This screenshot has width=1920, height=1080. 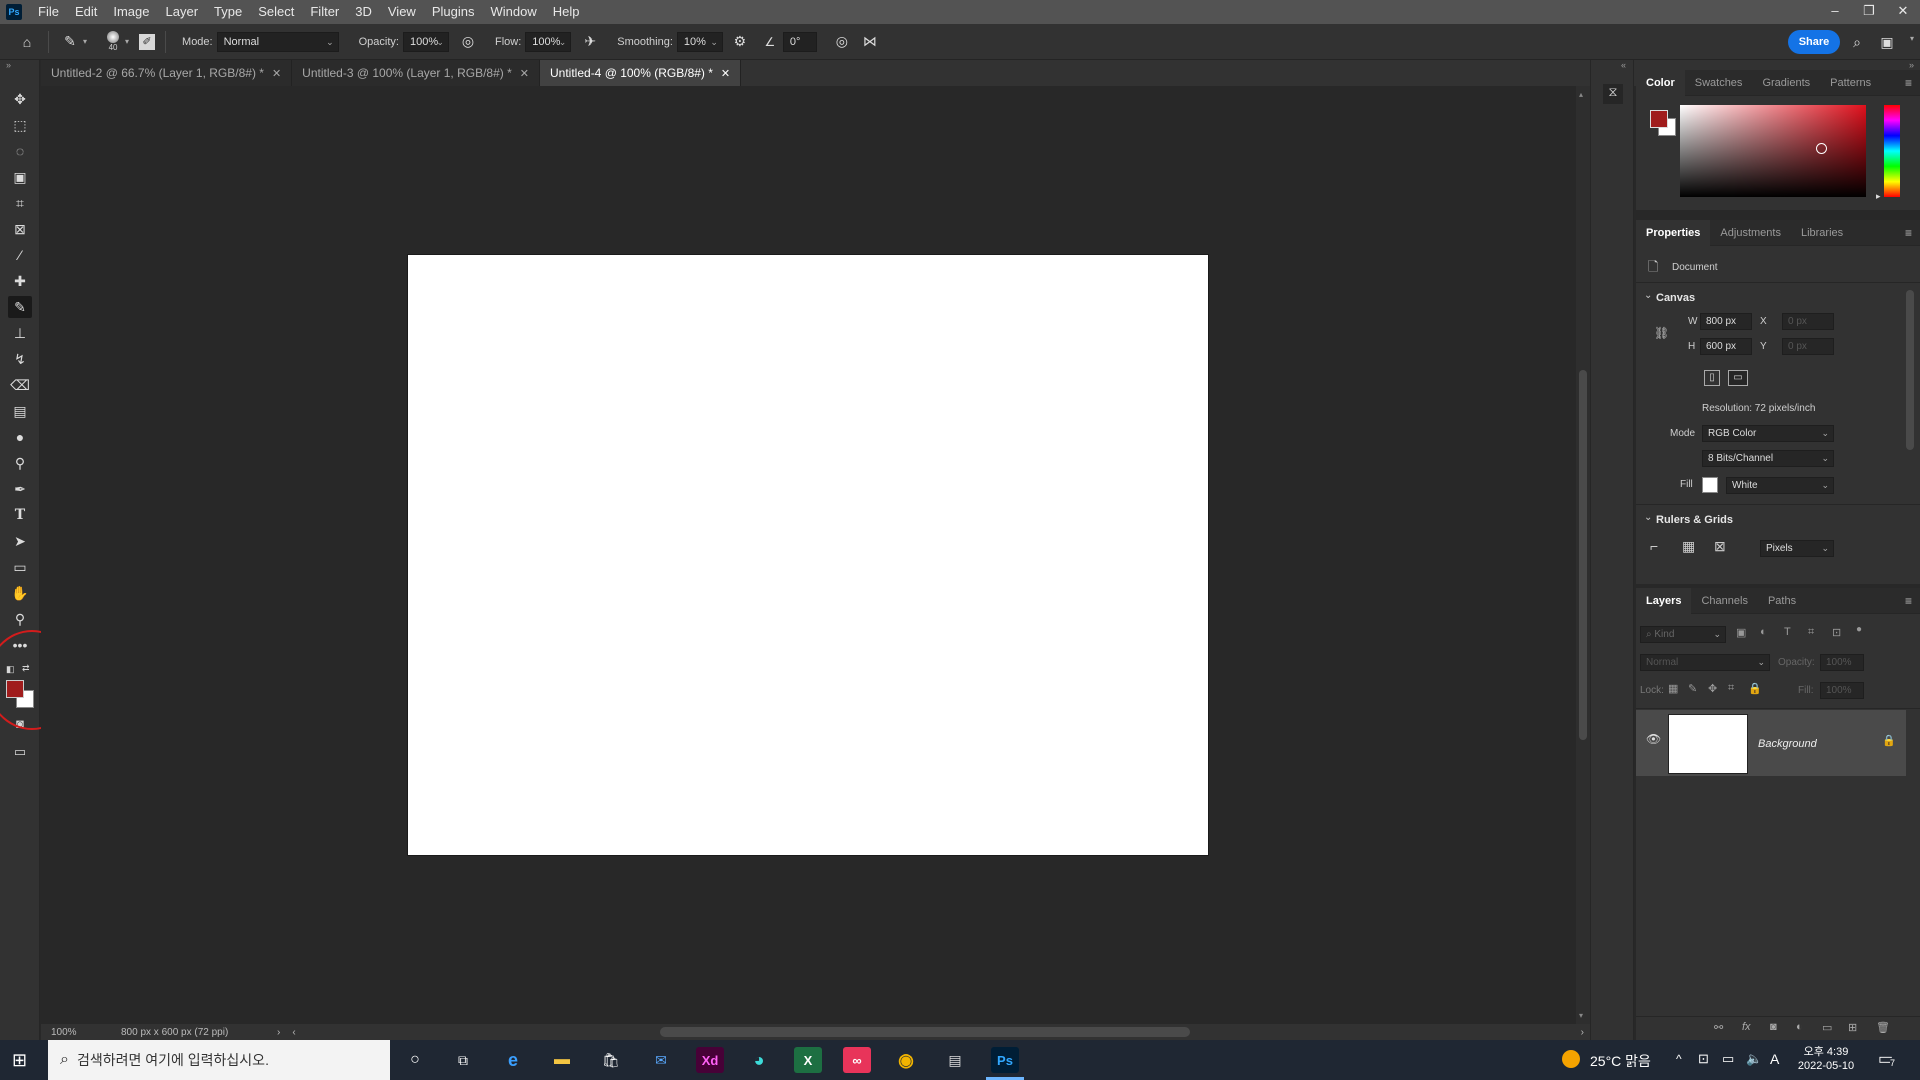 What do you see at coordinates (1814, 42) in the screenshot?
I see `share-button: Share` at bounding box center [1814, 42].